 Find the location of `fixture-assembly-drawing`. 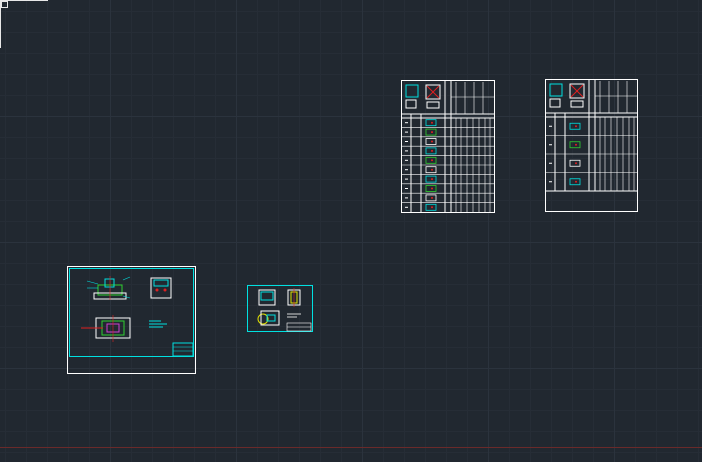

fixture-assembly-drawing is located at coordinates (132, 321).